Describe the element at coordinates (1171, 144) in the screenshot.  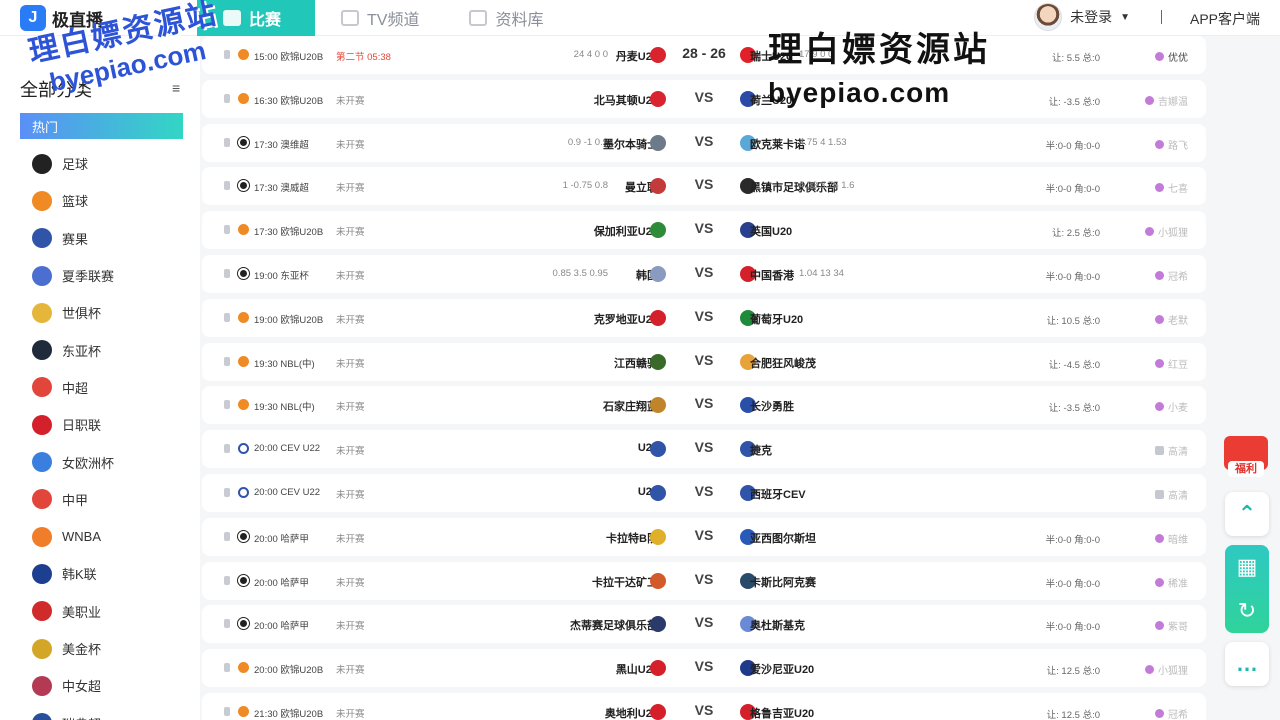
I see `anchor-link: 路飞` at that location.